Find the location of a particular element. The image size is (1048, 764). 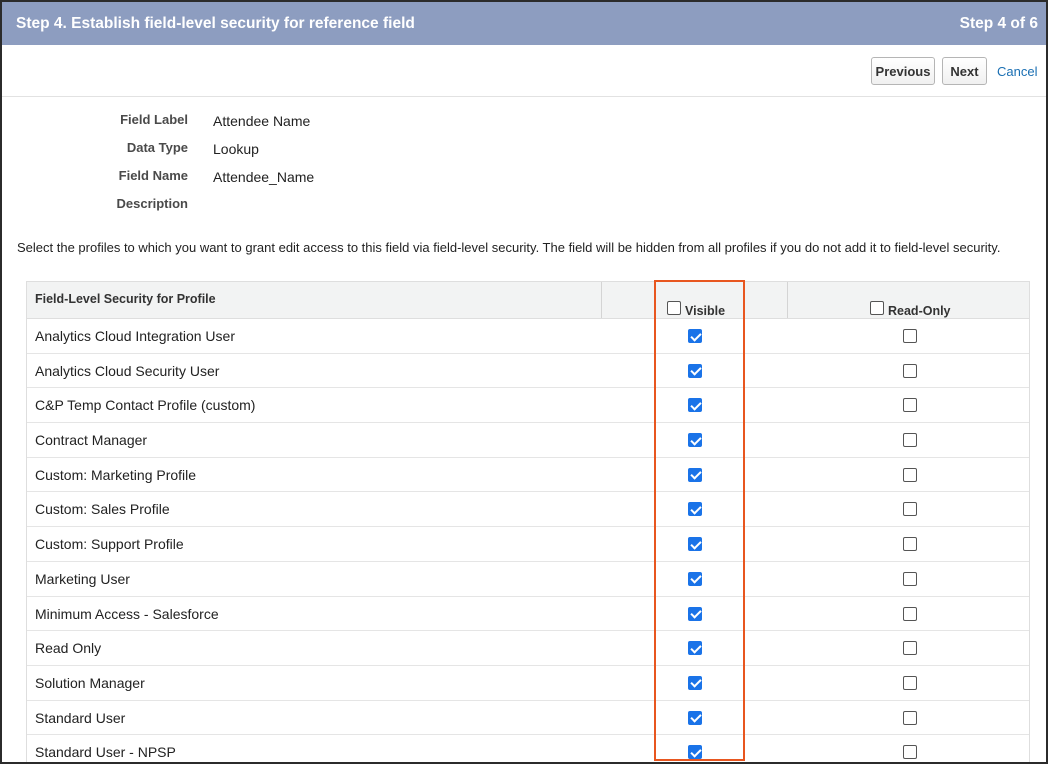

detail-label: Description is located at coordinates (152, 203).